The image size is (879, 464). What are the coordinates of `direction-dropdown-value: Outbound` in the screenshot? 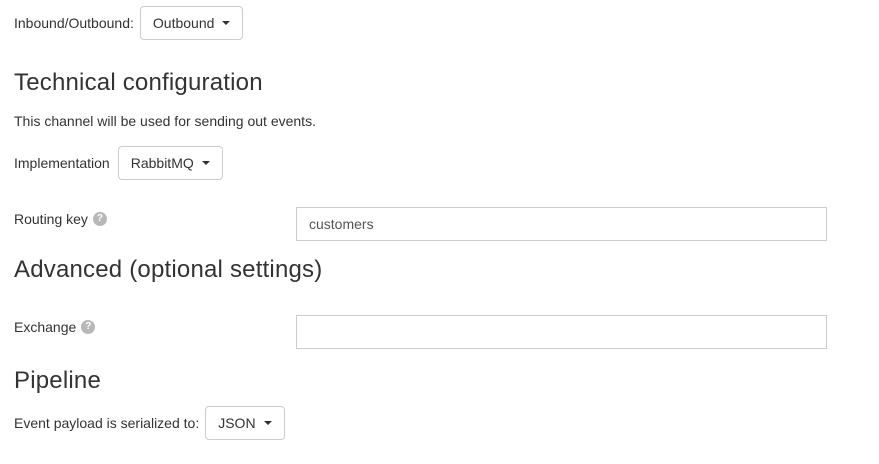 It's located at (183, 23).